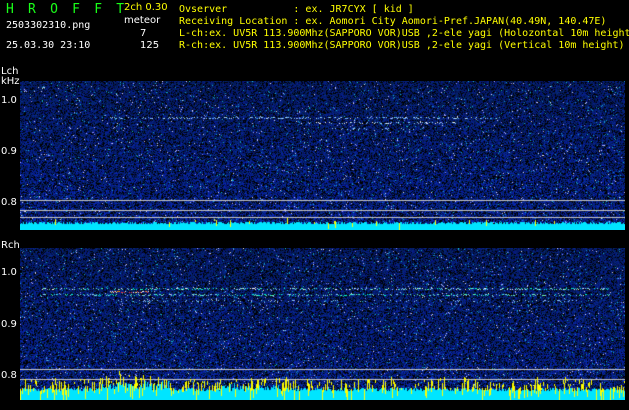 The width and height of the screenshot is (629, 410). What do you see at coordinates (143, 33) in the screenshot?
I see `meteor-count-lch: 7` at bounding box center [143, 33].